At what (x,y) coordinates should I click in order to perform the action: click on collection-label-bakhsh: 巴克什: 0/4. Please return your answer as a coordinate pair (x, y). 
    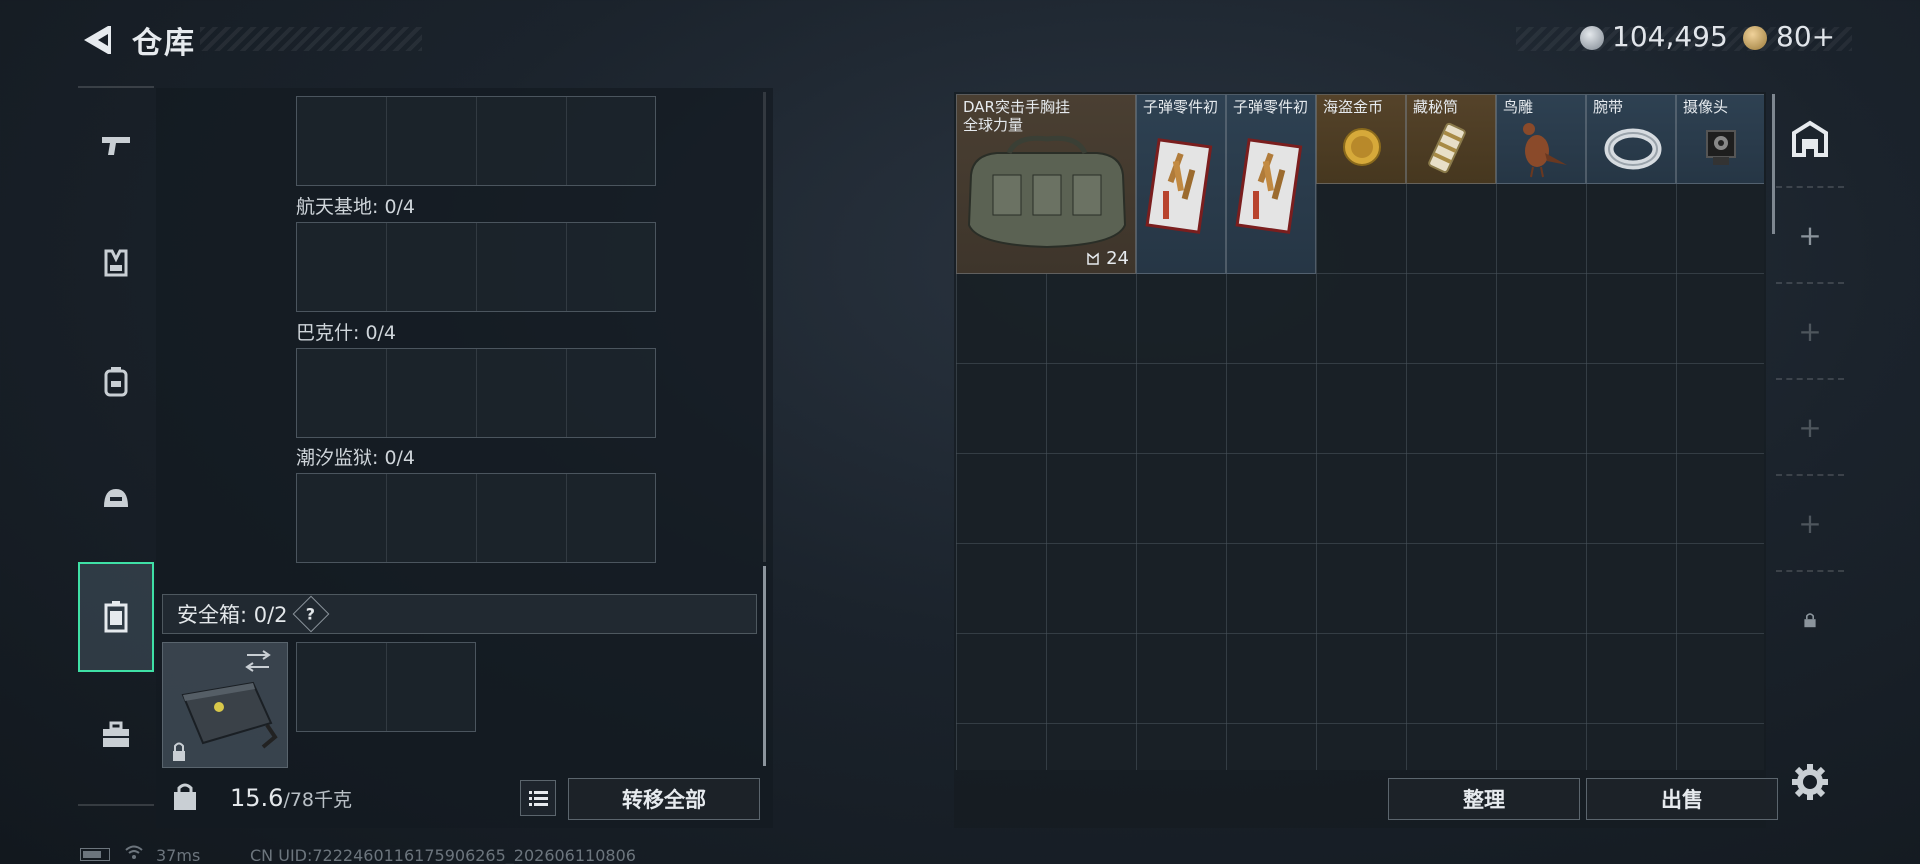
    Looking at the image, I should click on (346, 333).